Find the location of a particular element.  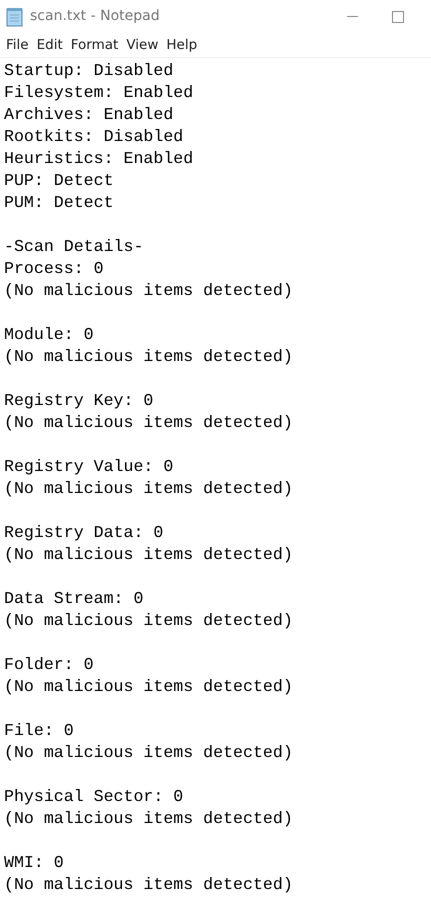

menu-item: File is located at coordinates (17, 45).